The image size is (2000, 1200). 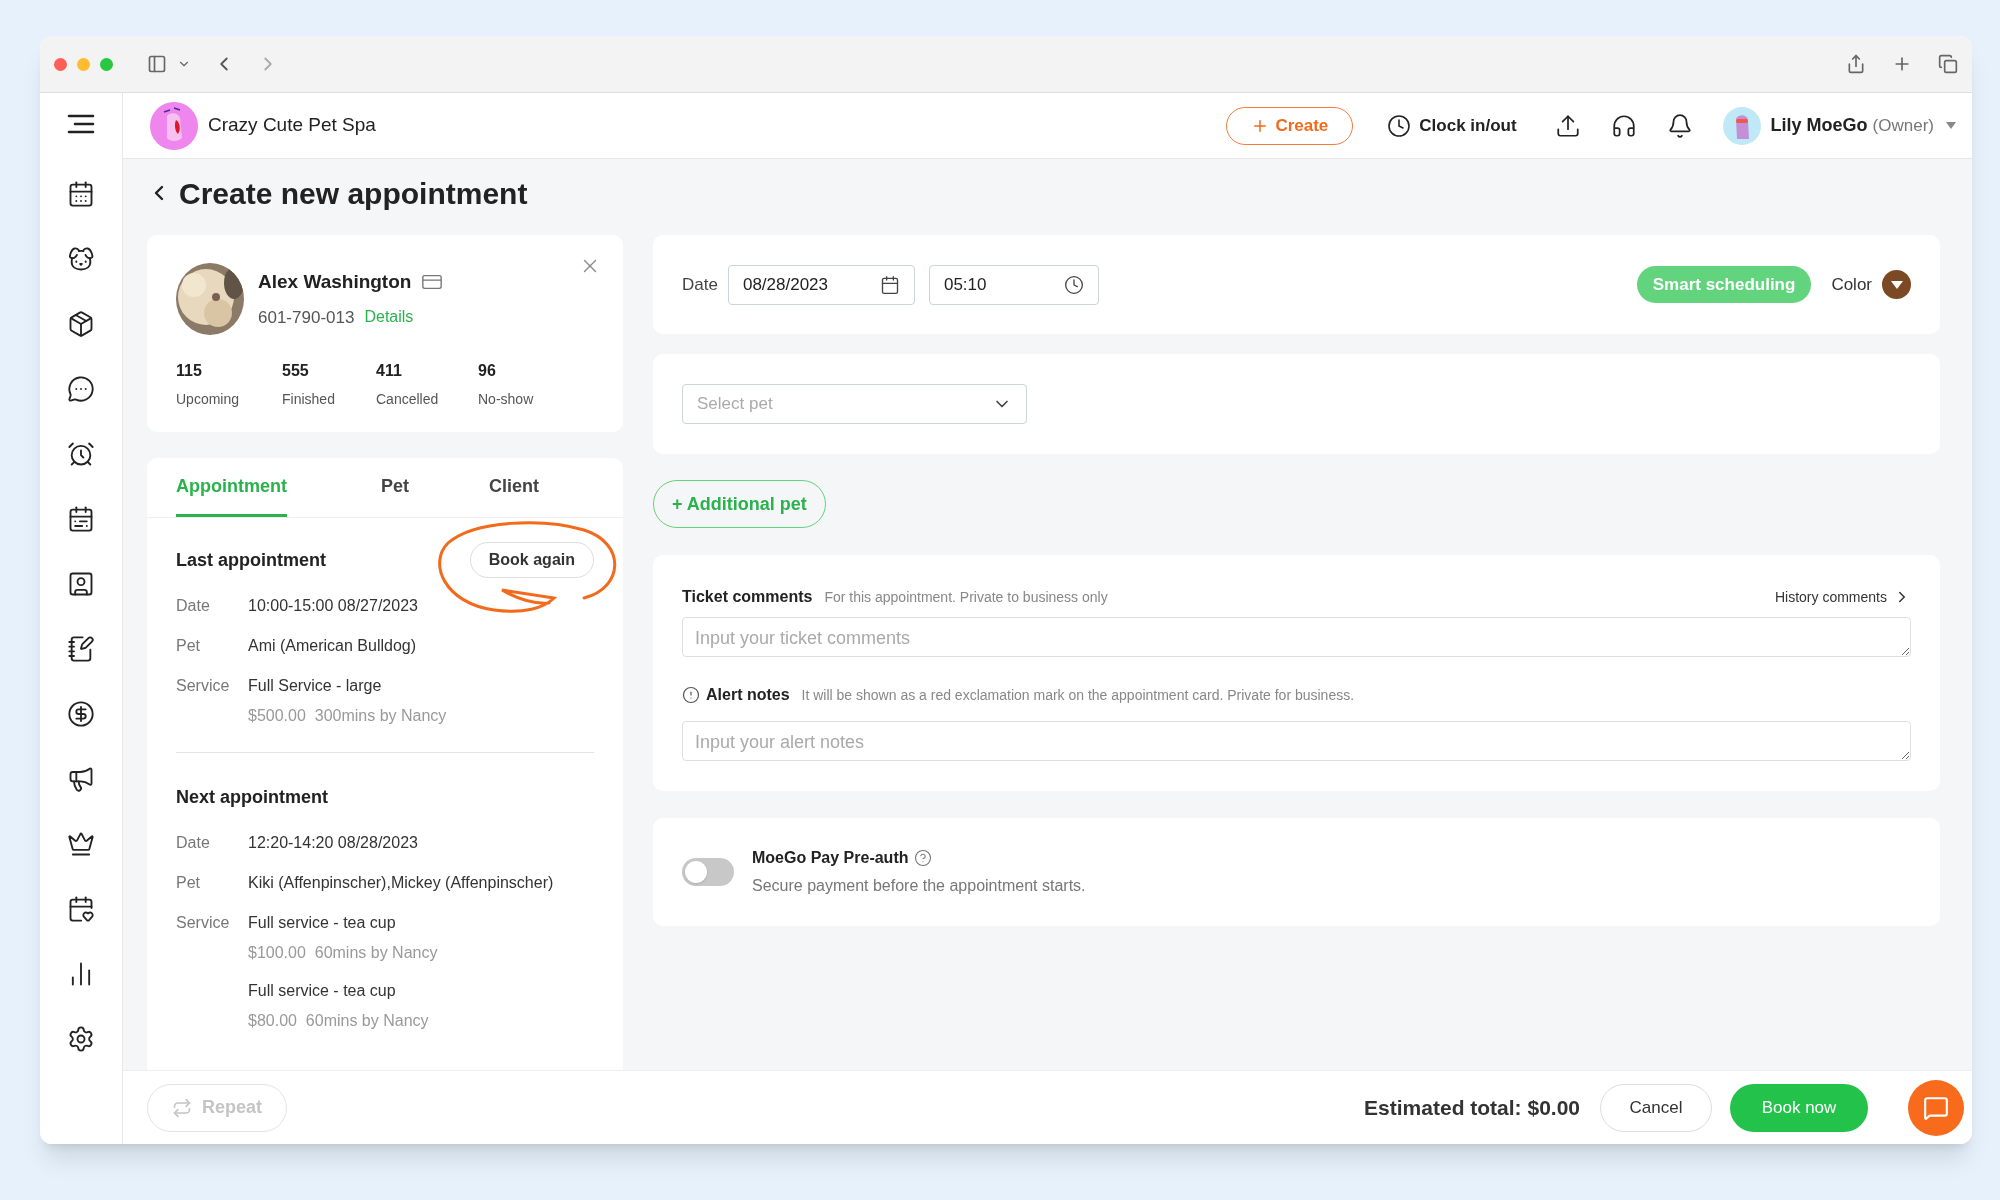 I want to click on section-title: Last appointment, so click(x=251, y=560).